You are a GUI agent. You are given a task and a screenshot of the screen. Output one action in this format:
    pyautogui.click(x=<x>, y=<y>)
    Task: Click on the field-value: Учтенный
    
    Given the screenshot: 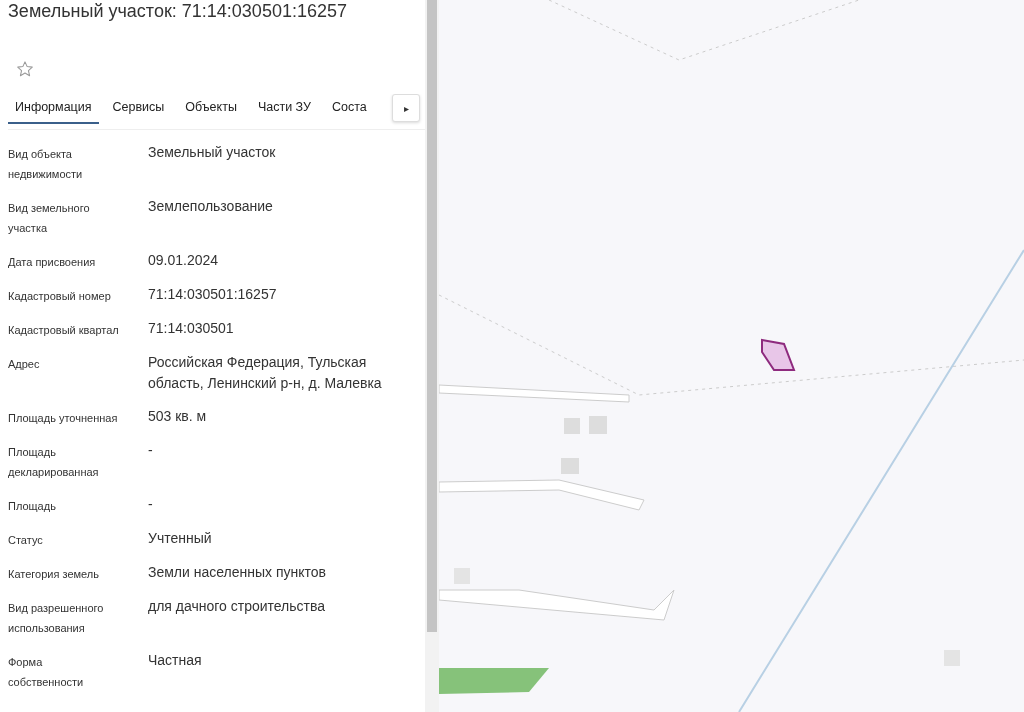 What is the action you would take?
    pyautogui.click(x=180, y=538)
    